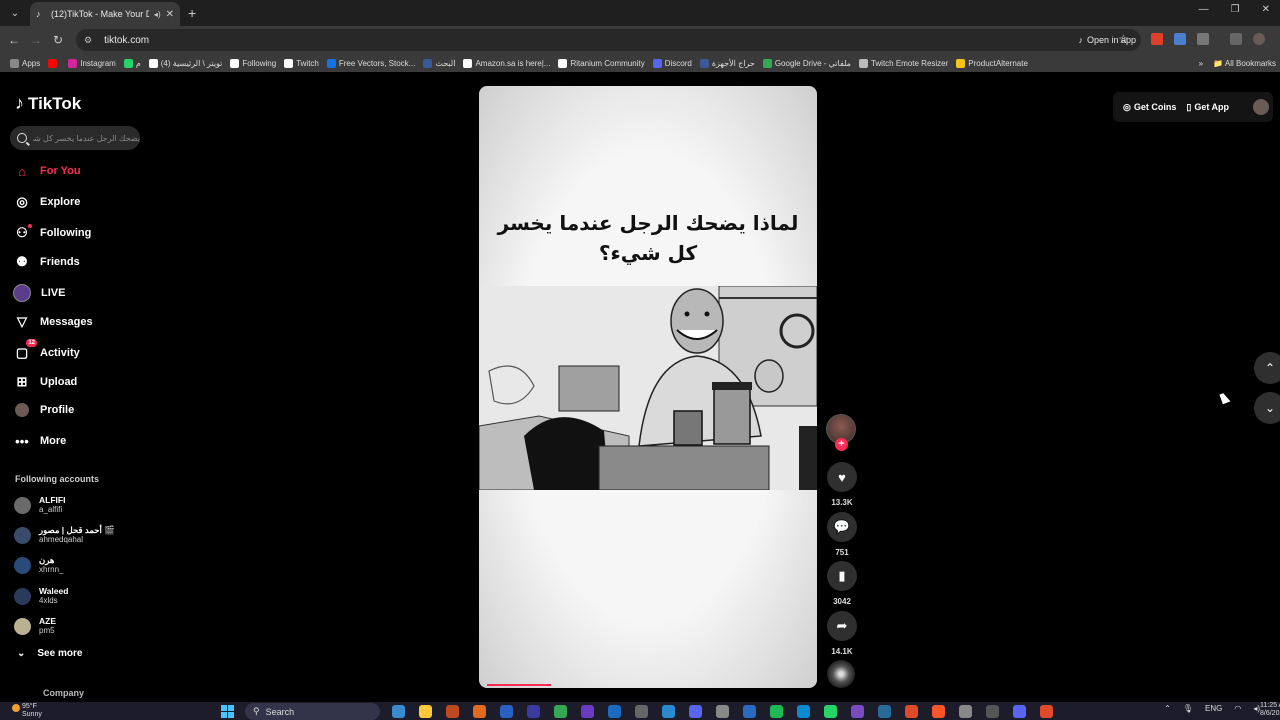  I want to click on like-button: ♥ 13.3K, so click(842, 484).